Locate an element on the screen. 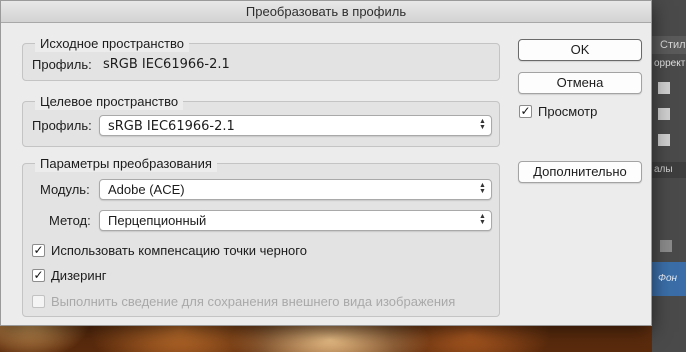  dither-label: Дизеринг is located at coordinates (79, 275).